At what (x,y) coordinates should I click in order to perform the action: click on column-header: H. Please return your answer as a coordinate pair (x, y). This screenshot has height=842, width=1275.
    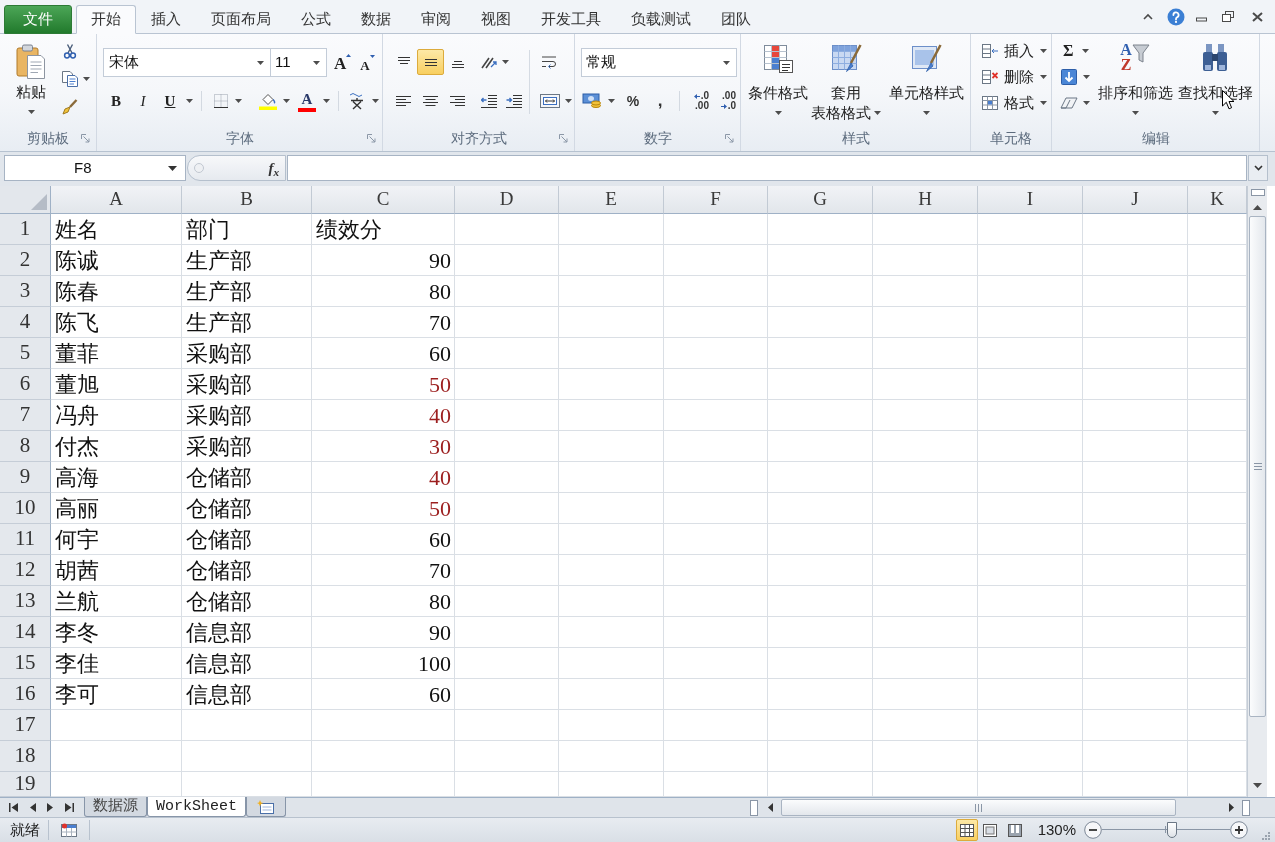
    Looking at the image, I should click on (925, 200).